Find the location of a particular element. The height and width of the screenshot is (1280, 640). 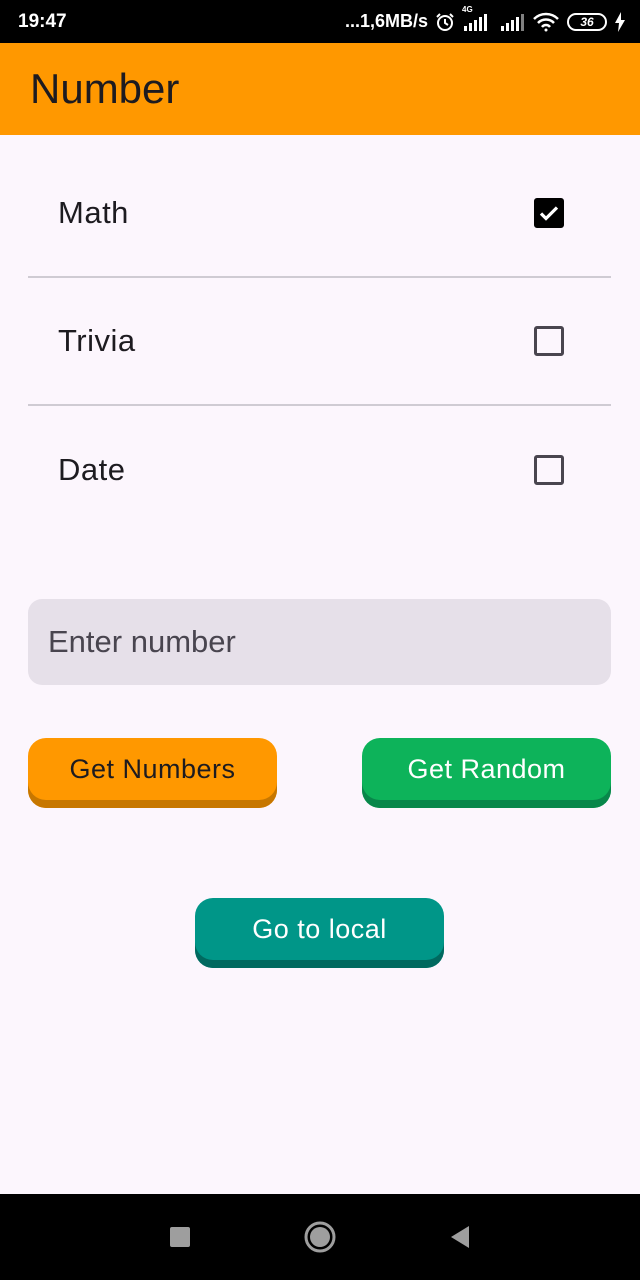

status-icons: ...1,6MB/s 4G 36 is located at coordinates (485, 18).